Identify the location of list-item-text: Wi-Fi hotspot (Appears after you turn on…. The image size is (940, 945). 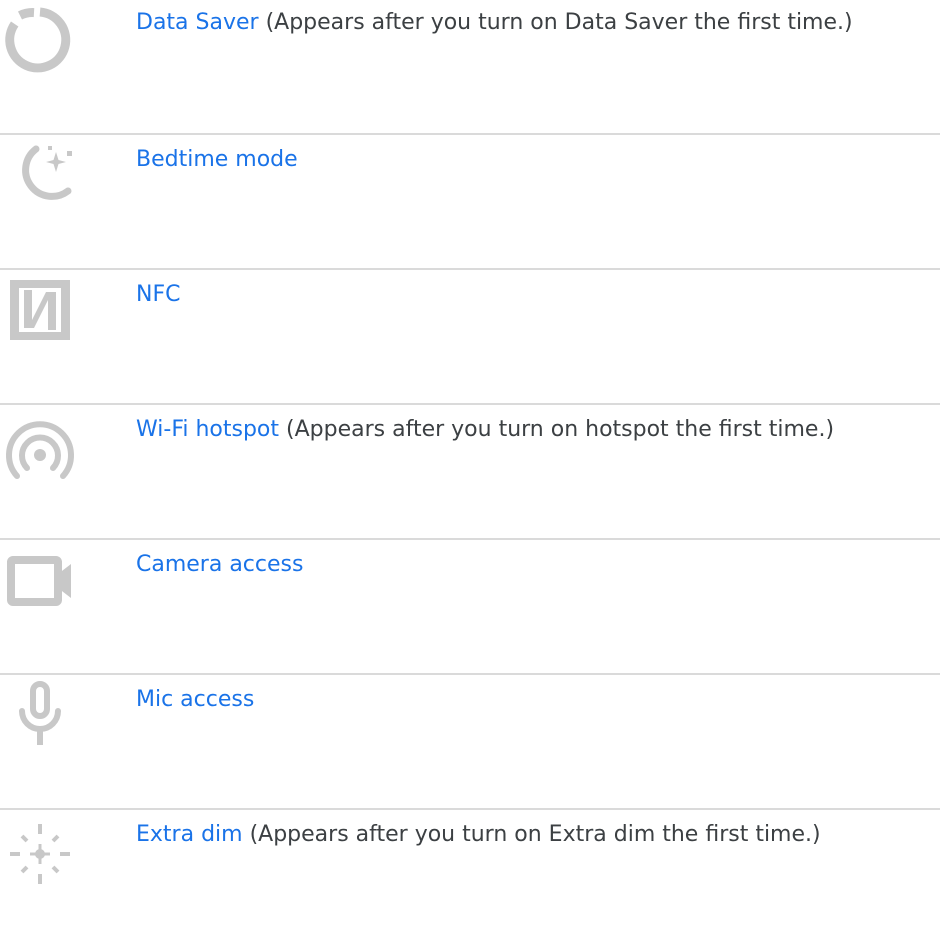
(485, 430).